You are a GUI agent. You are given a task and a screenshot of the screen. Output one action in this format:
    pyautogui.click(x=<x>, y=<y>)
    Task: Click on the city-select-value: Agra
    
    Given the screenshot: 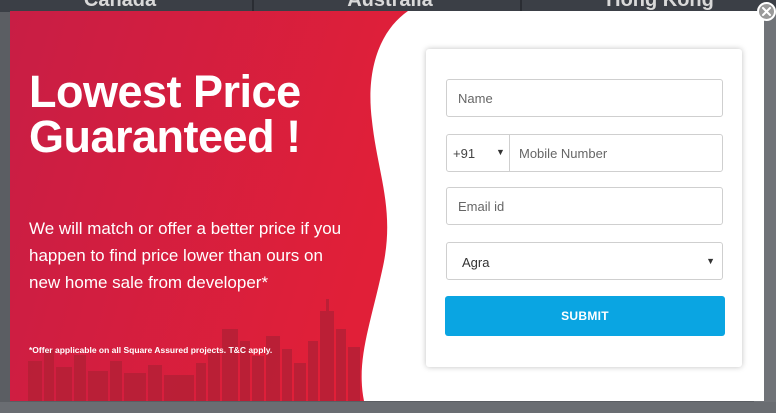 What is the action you would take?
    pyautogui.click(x=476, y=262)
    